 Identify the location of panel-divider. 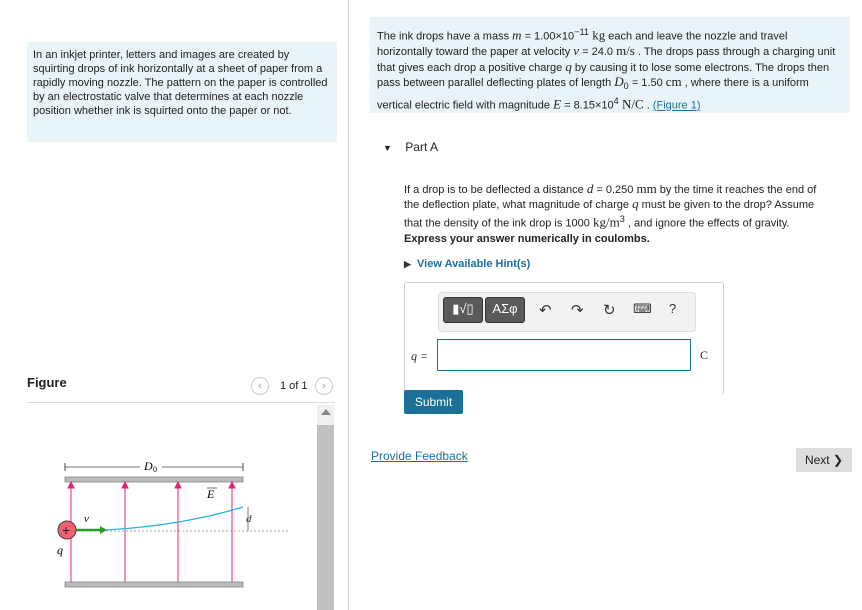
(348, 305).